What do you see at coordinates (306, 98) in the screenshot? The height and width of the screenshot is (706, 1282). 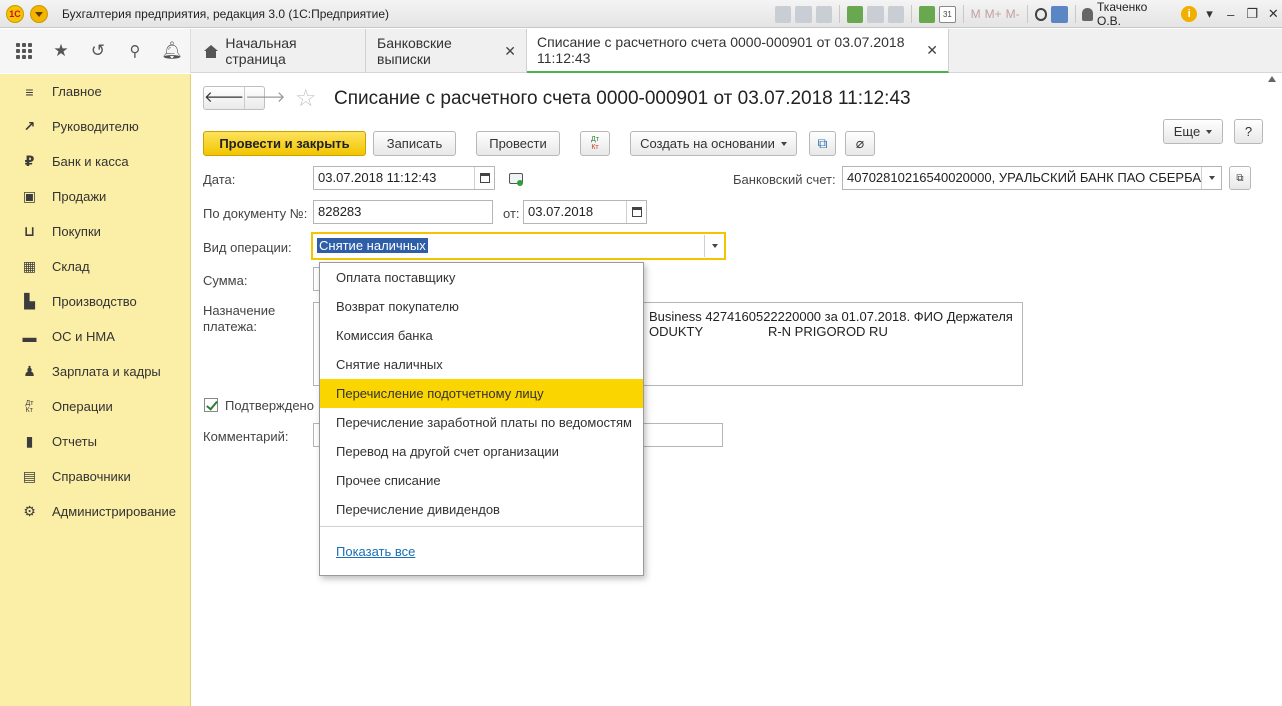 I see `favorite-star-icon: ☆` at bounding box center [306, 98].